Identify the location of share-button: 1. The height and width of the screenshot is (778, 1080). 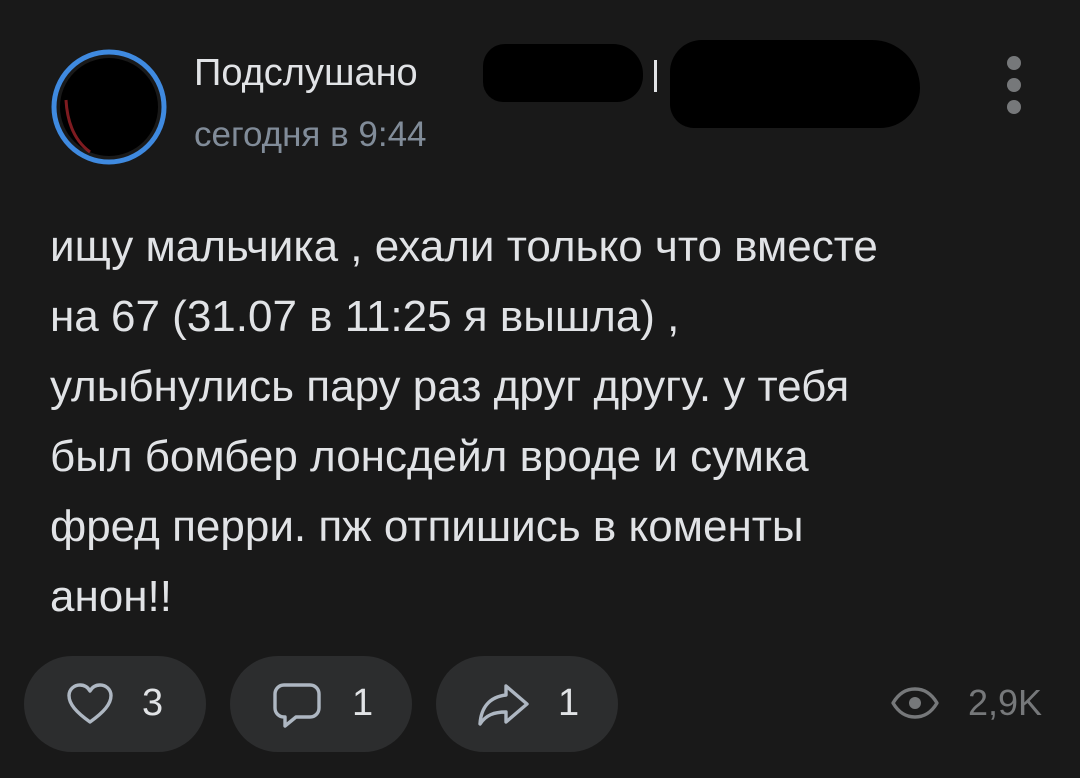
(527, 704).